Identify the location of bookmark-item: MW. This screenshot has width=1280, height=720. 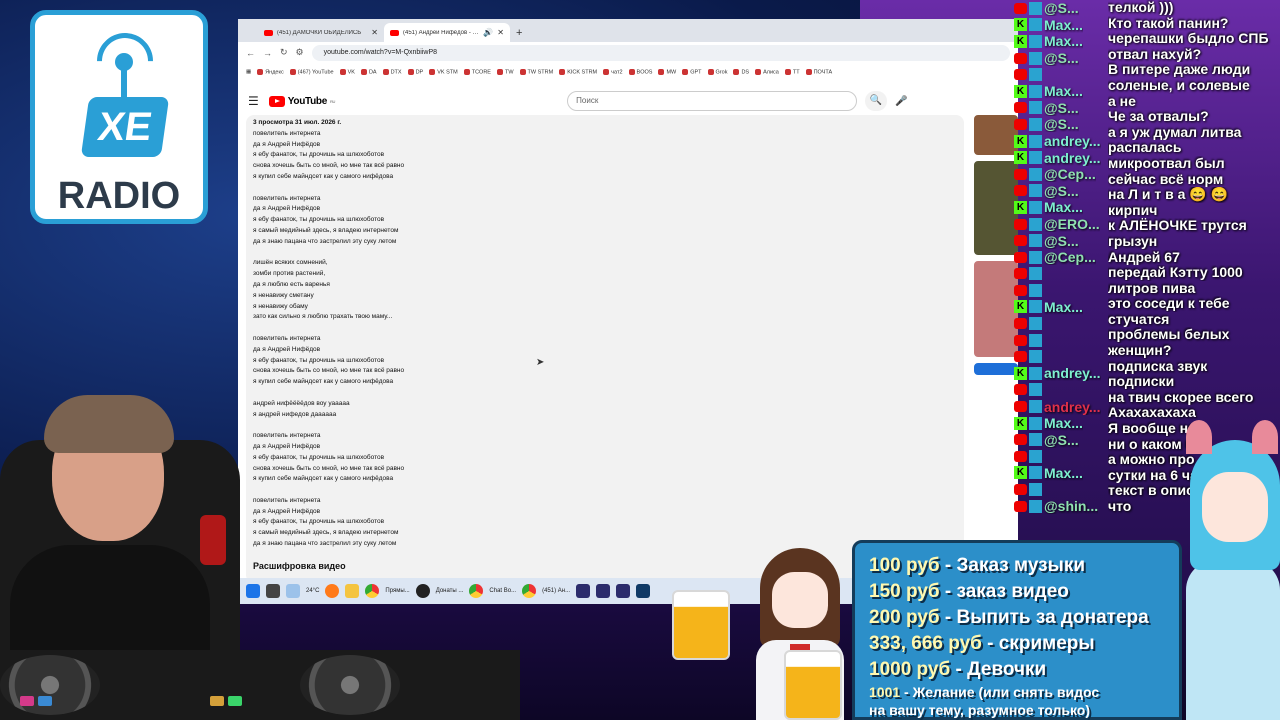
(667, 72).